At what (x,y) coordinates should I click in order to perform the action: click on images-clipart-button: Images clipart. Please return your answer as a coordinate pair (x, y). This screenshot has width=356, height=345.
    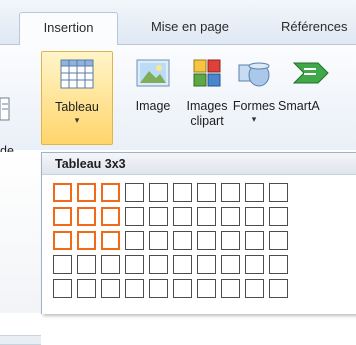
    Looking at the image, I should click on (207, 90).